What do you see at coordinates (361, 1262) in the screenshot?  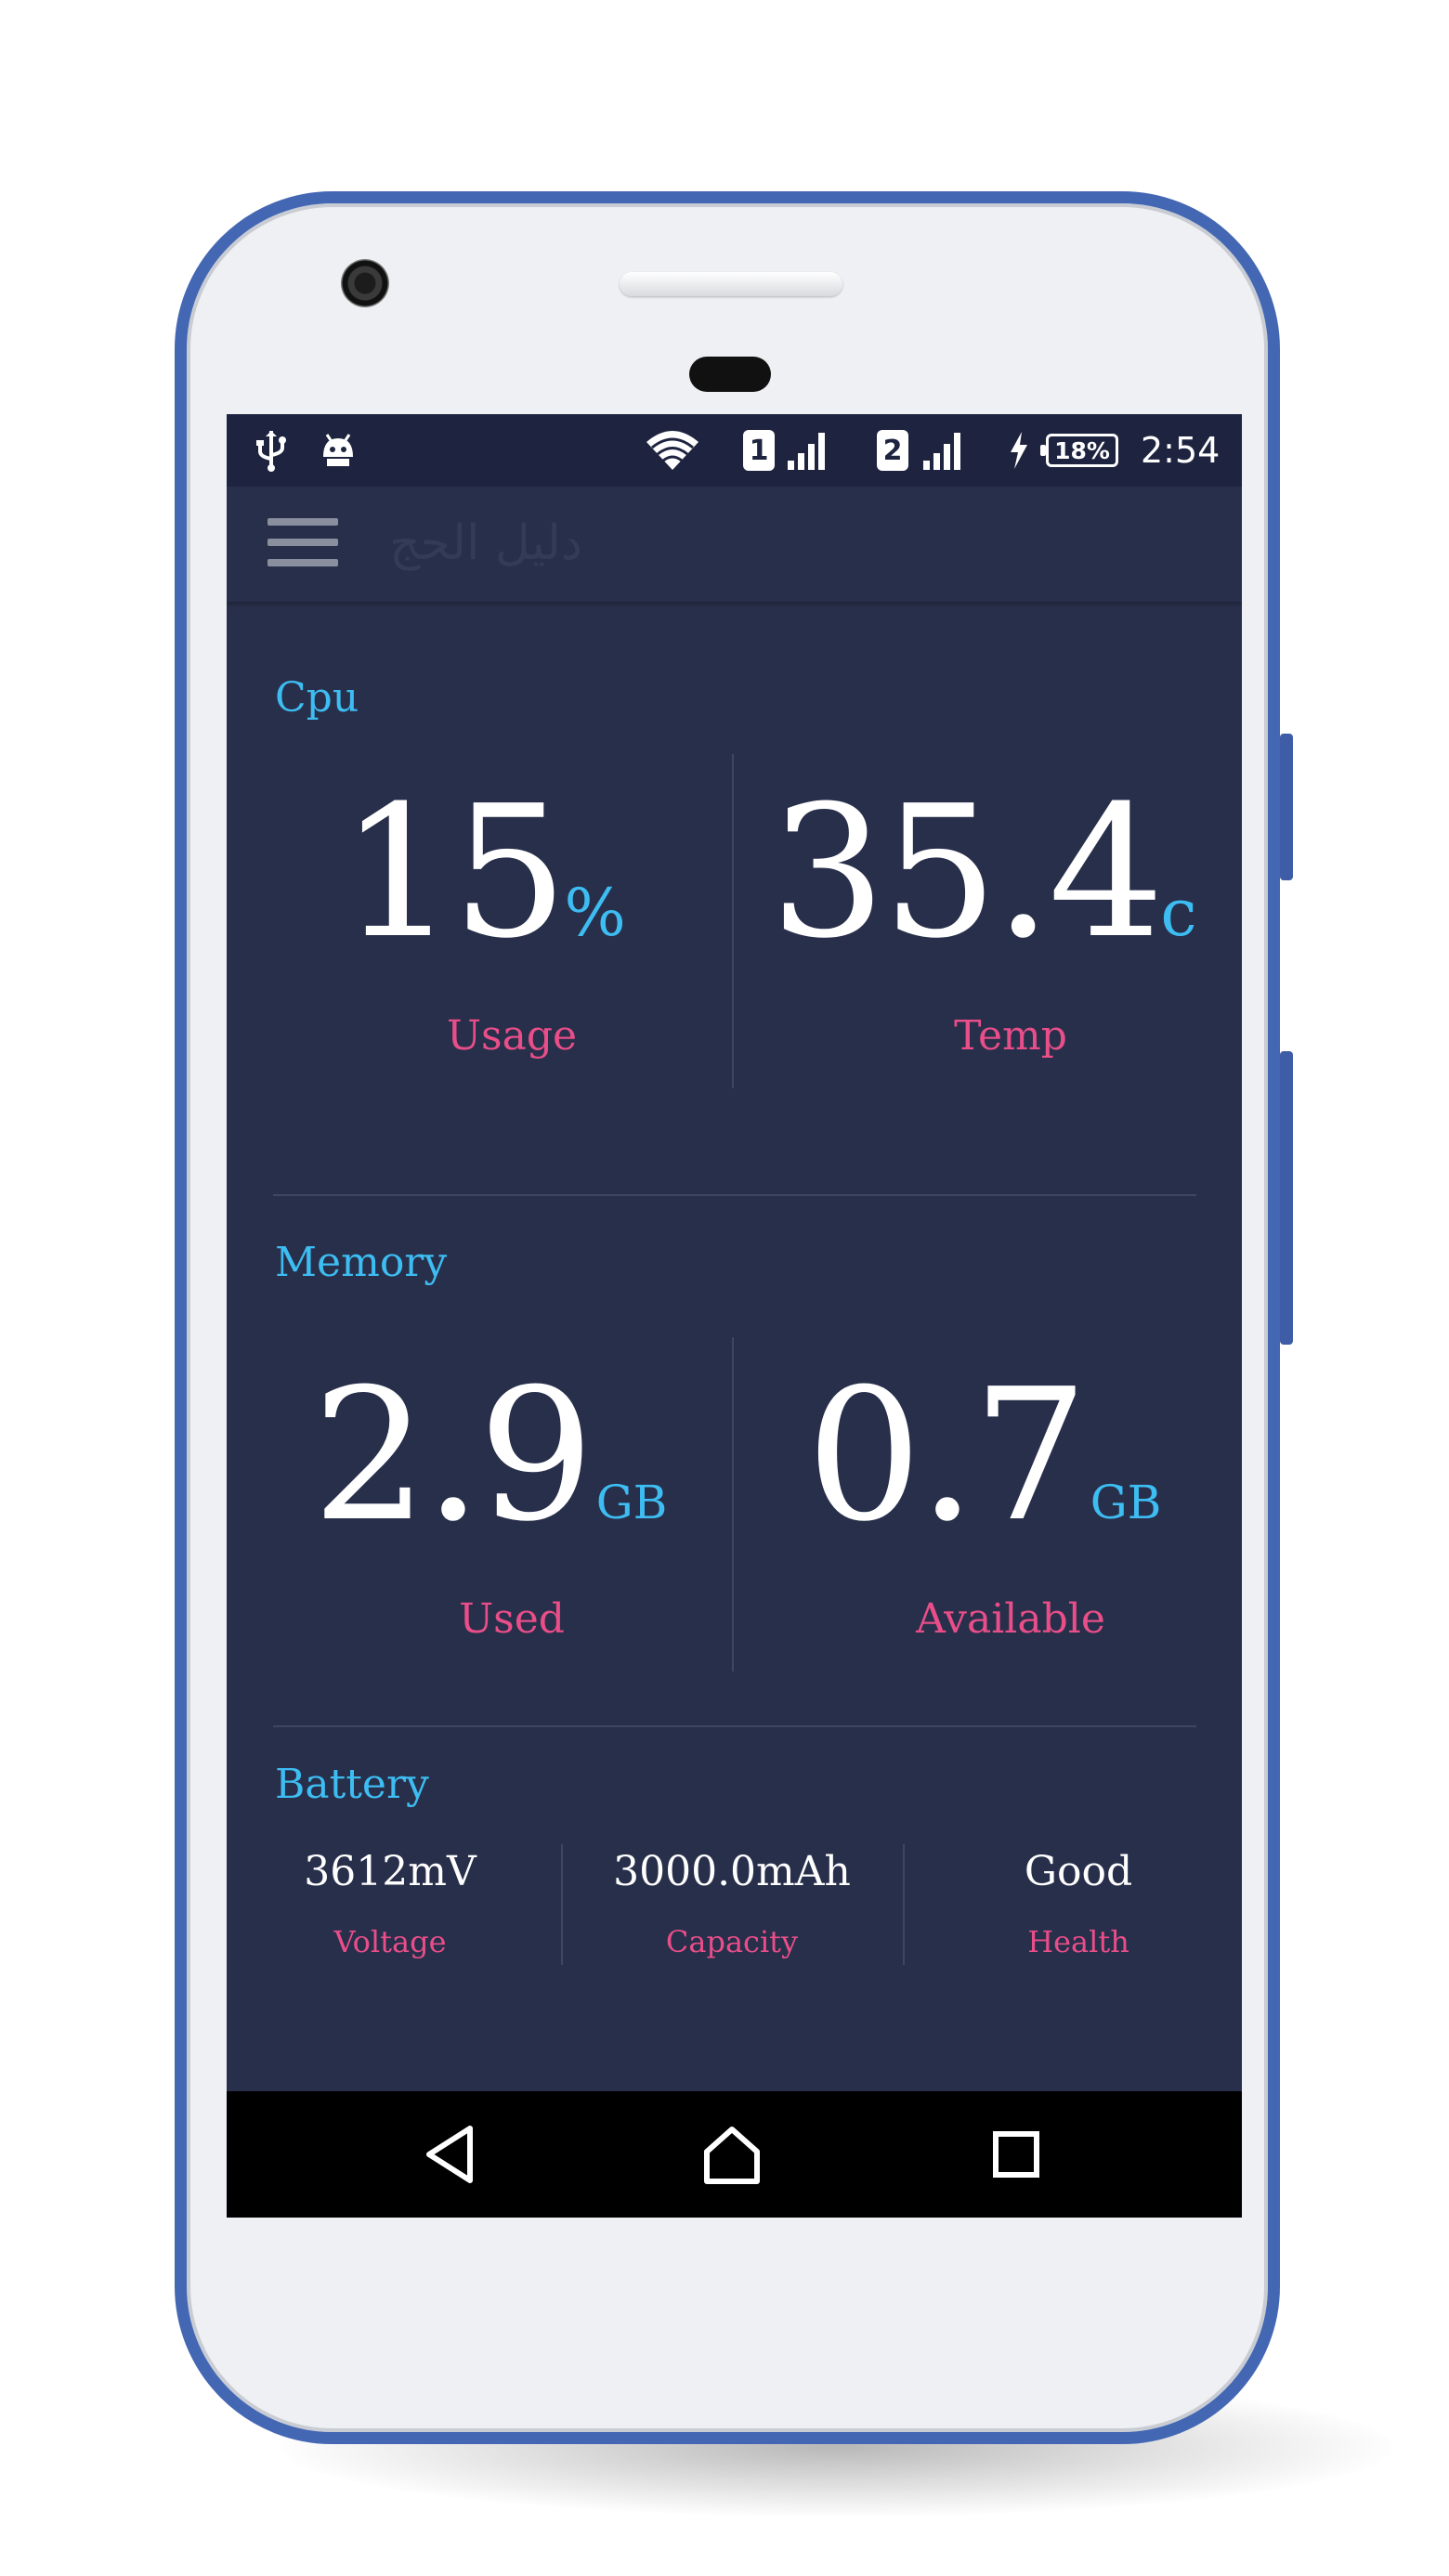 I see `memory-section-title: Memory` at bounding box center [361, 1262].